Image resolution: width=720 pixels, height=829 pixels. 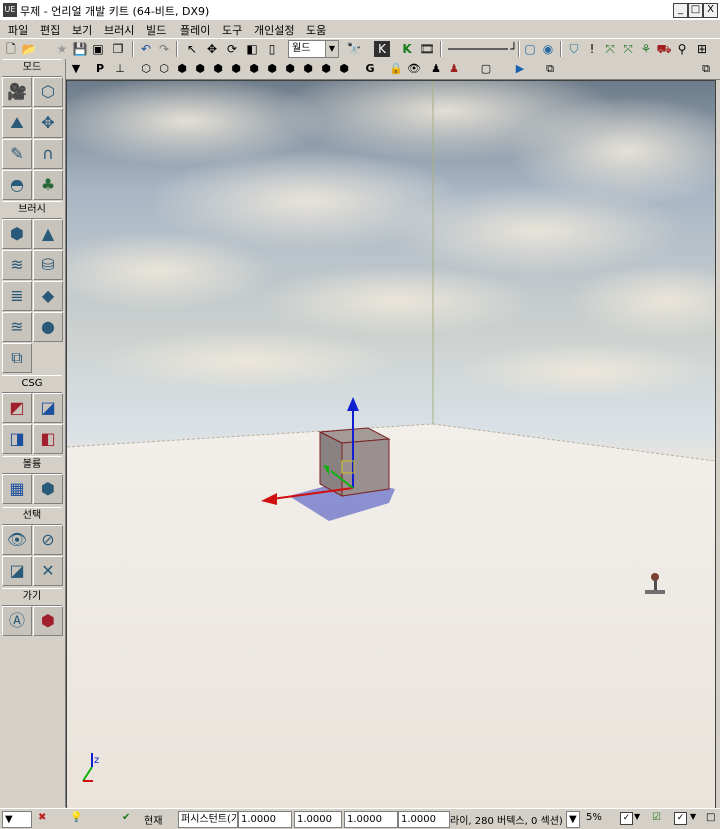 I want to click on build-geometry-icon: ⤧, so click(x=610, y=49).